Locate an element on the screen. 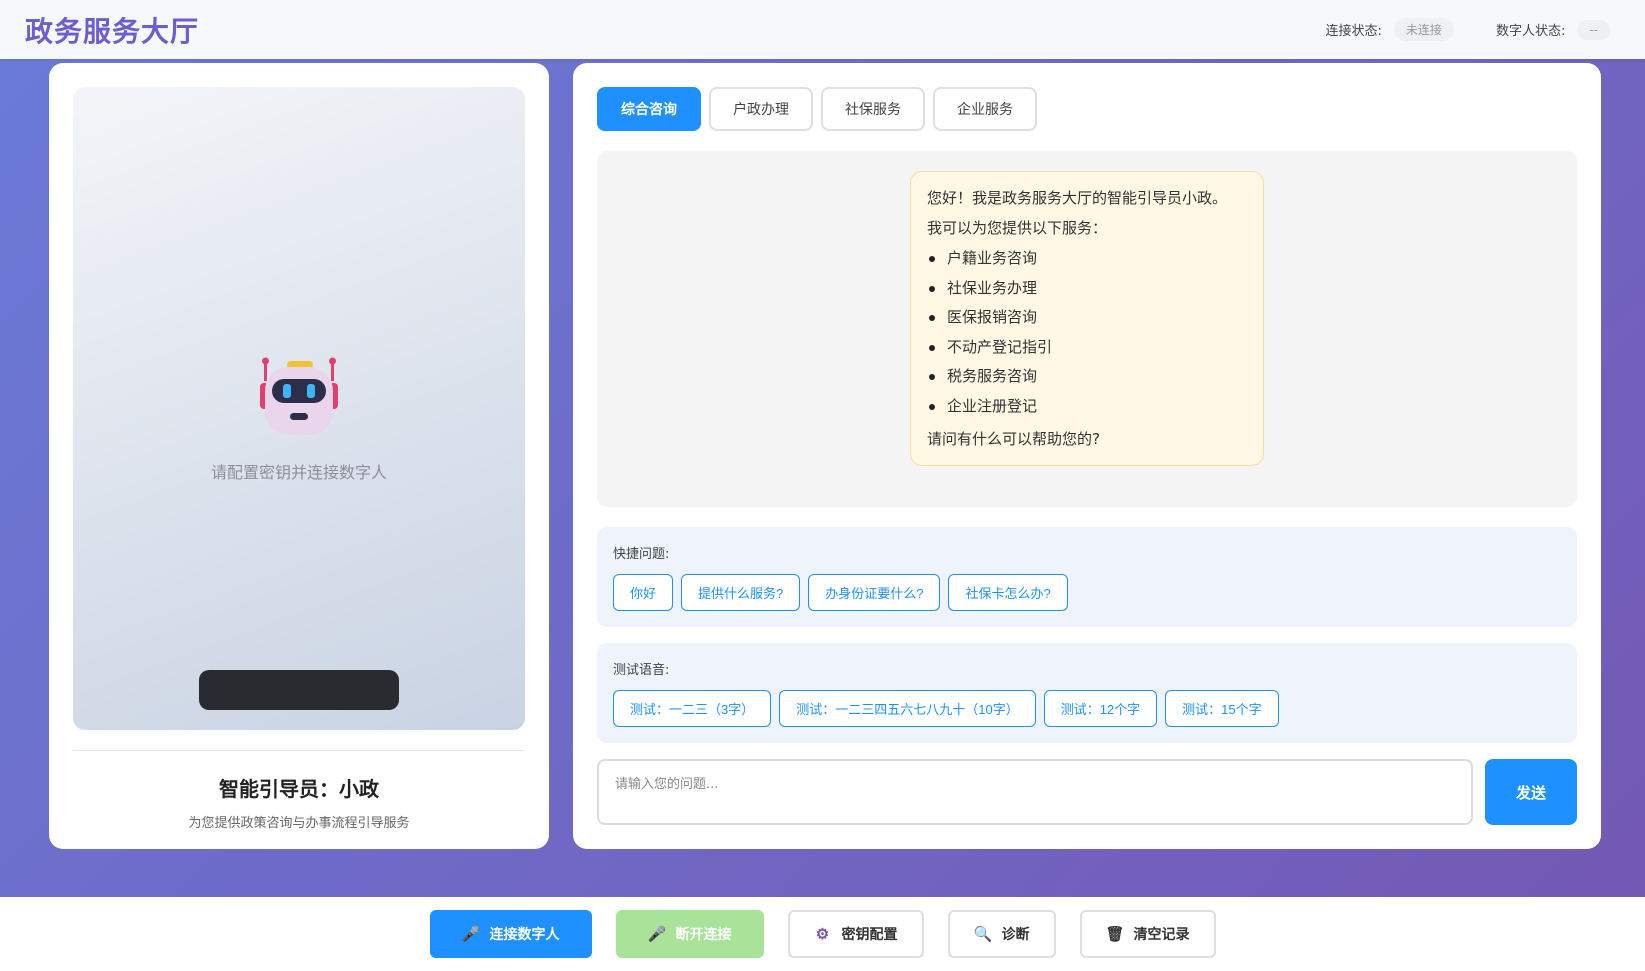  closing-text: 请问有什么可以帮助您的? is located at coordinates (1013, 439).